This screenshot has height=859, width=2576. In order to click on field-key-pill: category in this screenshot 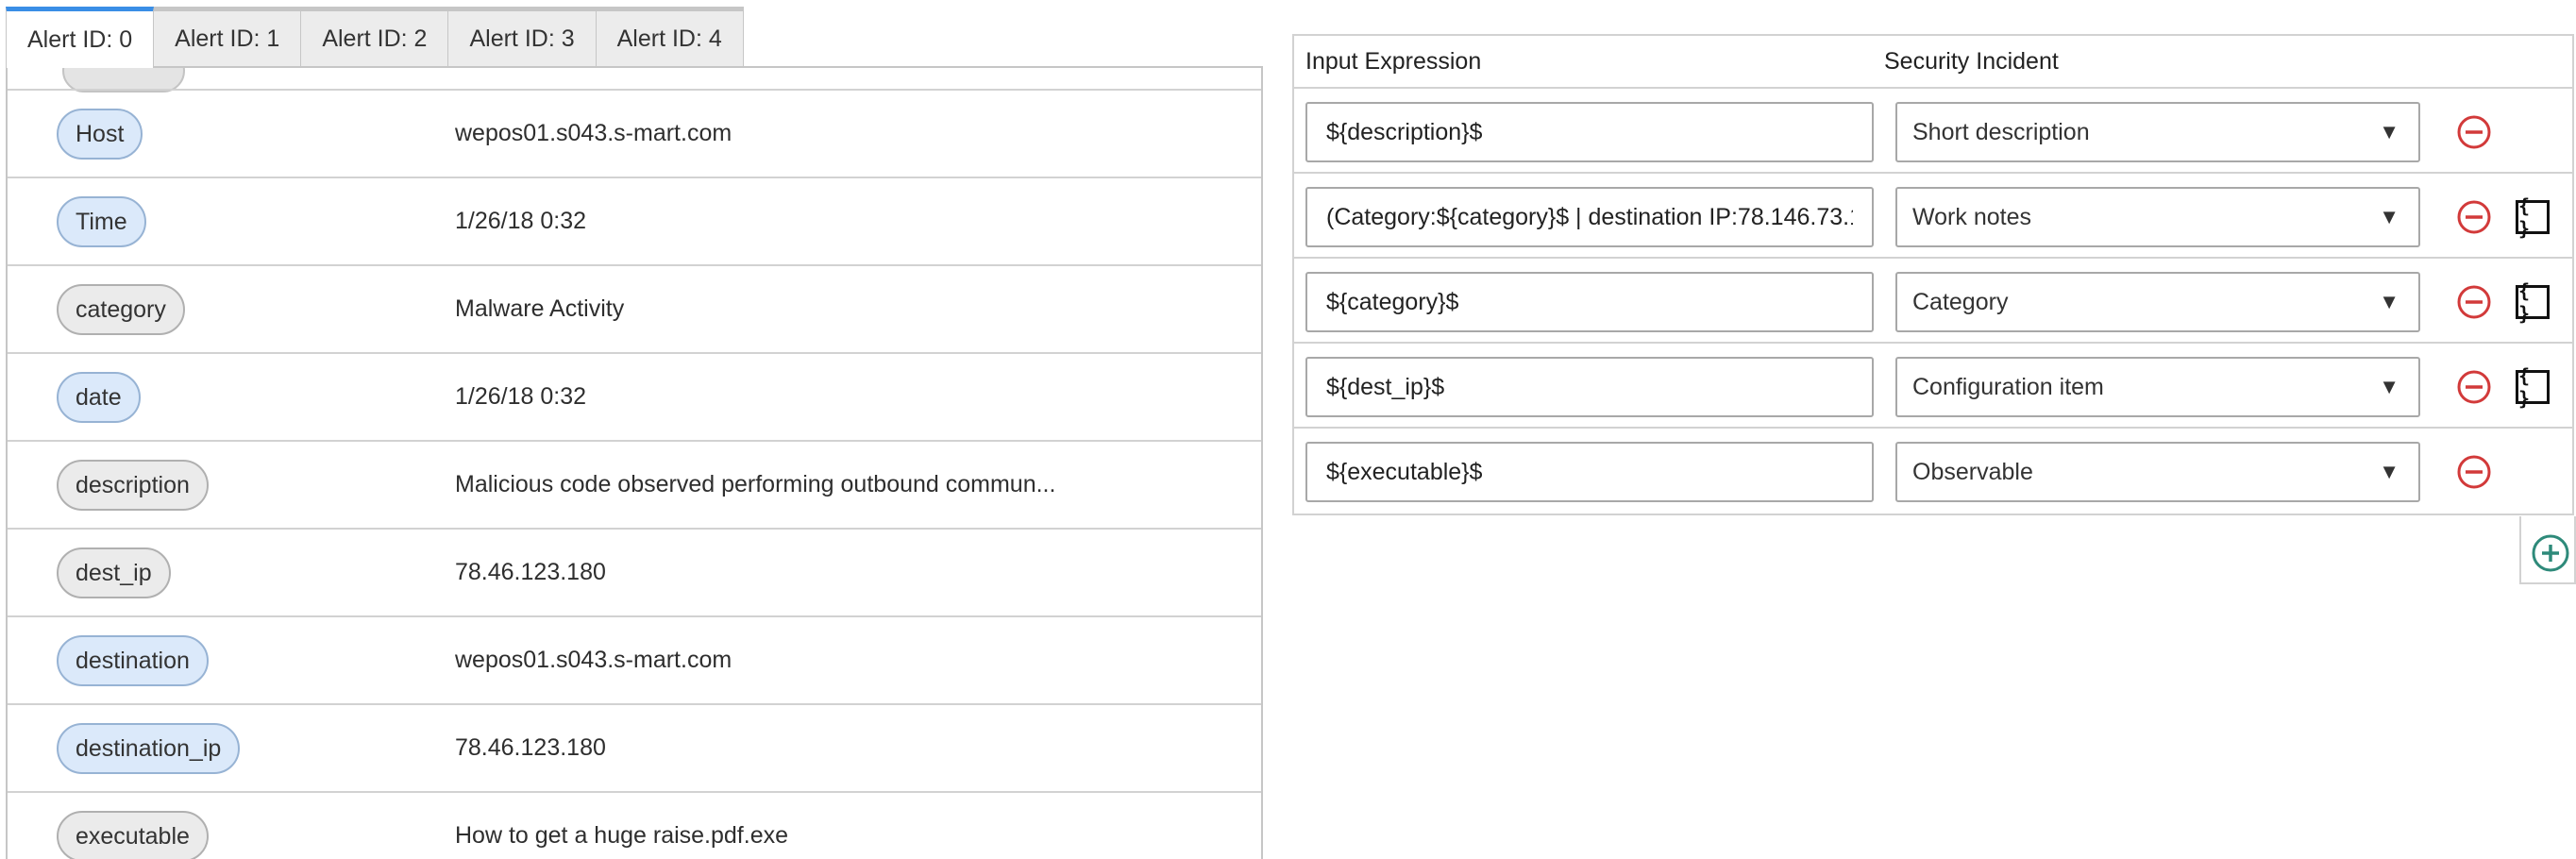, I will do `click(121, 309)`.